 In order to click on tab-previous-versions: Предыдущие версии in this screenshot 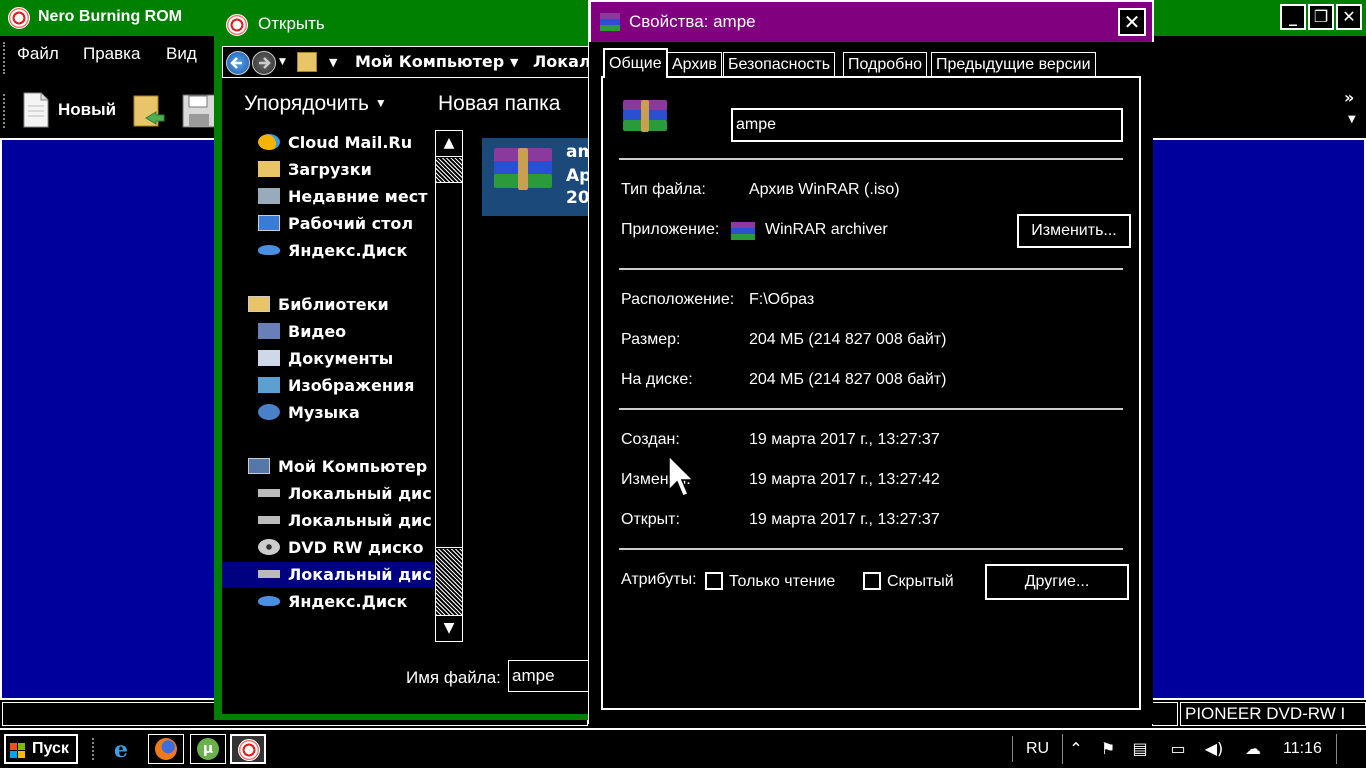, I will do `click(1013, 65)`.